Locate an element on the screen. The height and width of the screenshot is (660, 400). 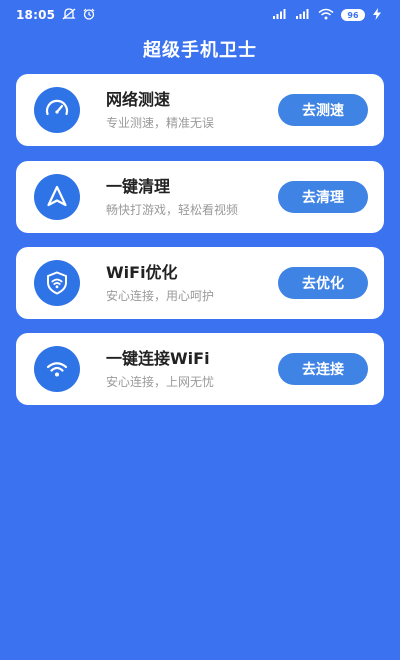
card-text: 一键清理 畅快打游戏，轻松看视频 is located at coordinates (192, 197).